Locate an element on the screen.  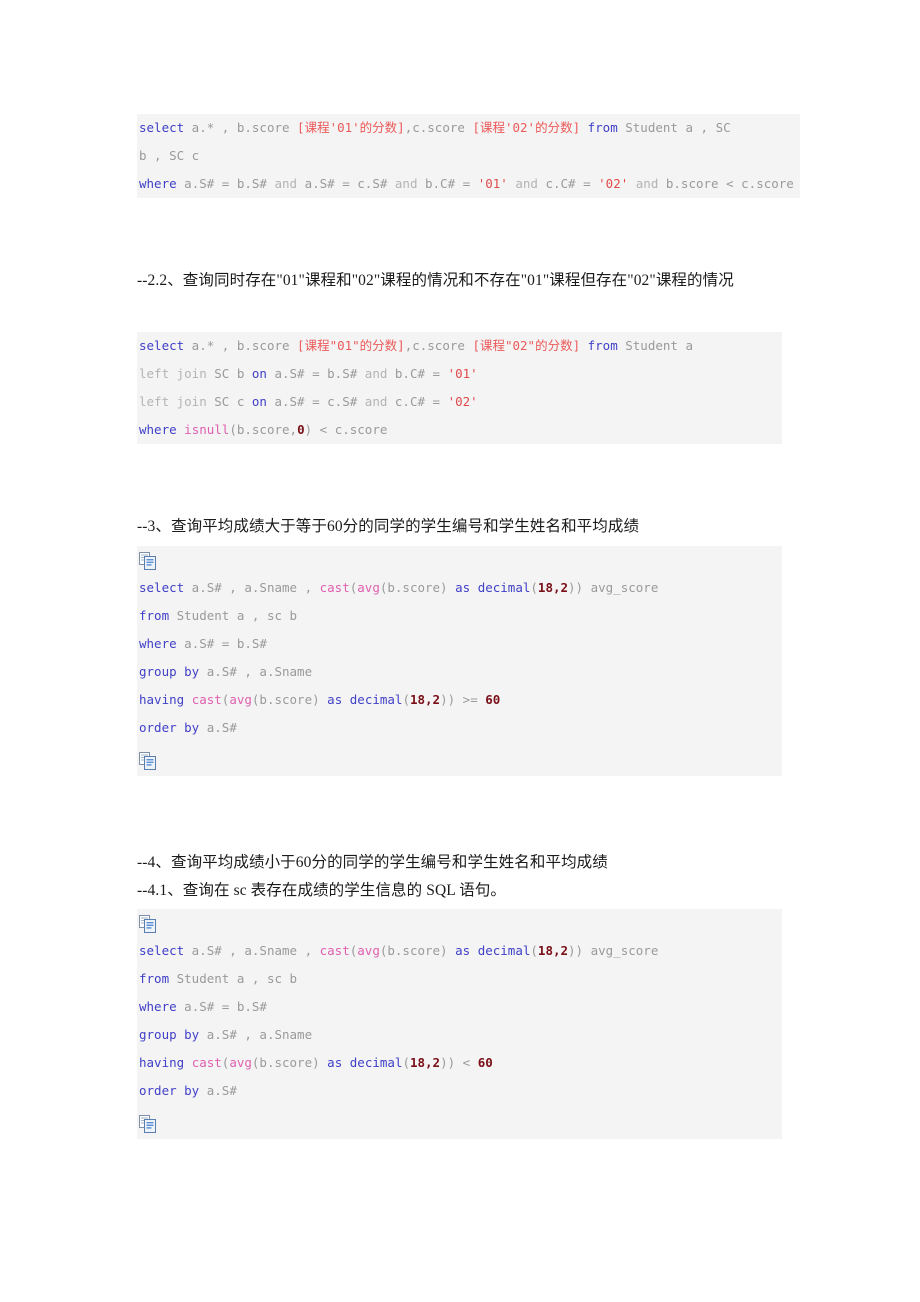
code-token: a.S# = c.S# is located at coordinates (315, 401).